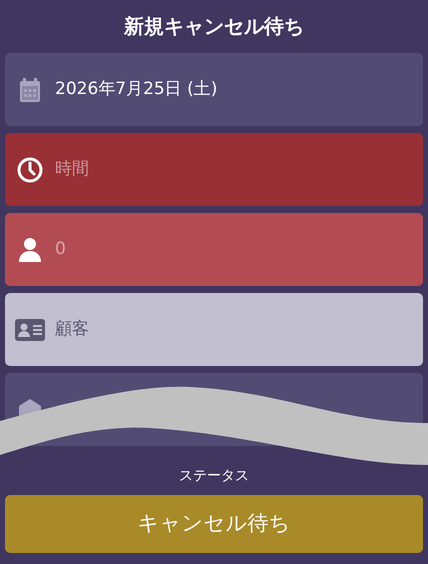 Image resolution: width=428 pixels, height=564 pixels. I want to click on input-field: 0, so click(214, 249).